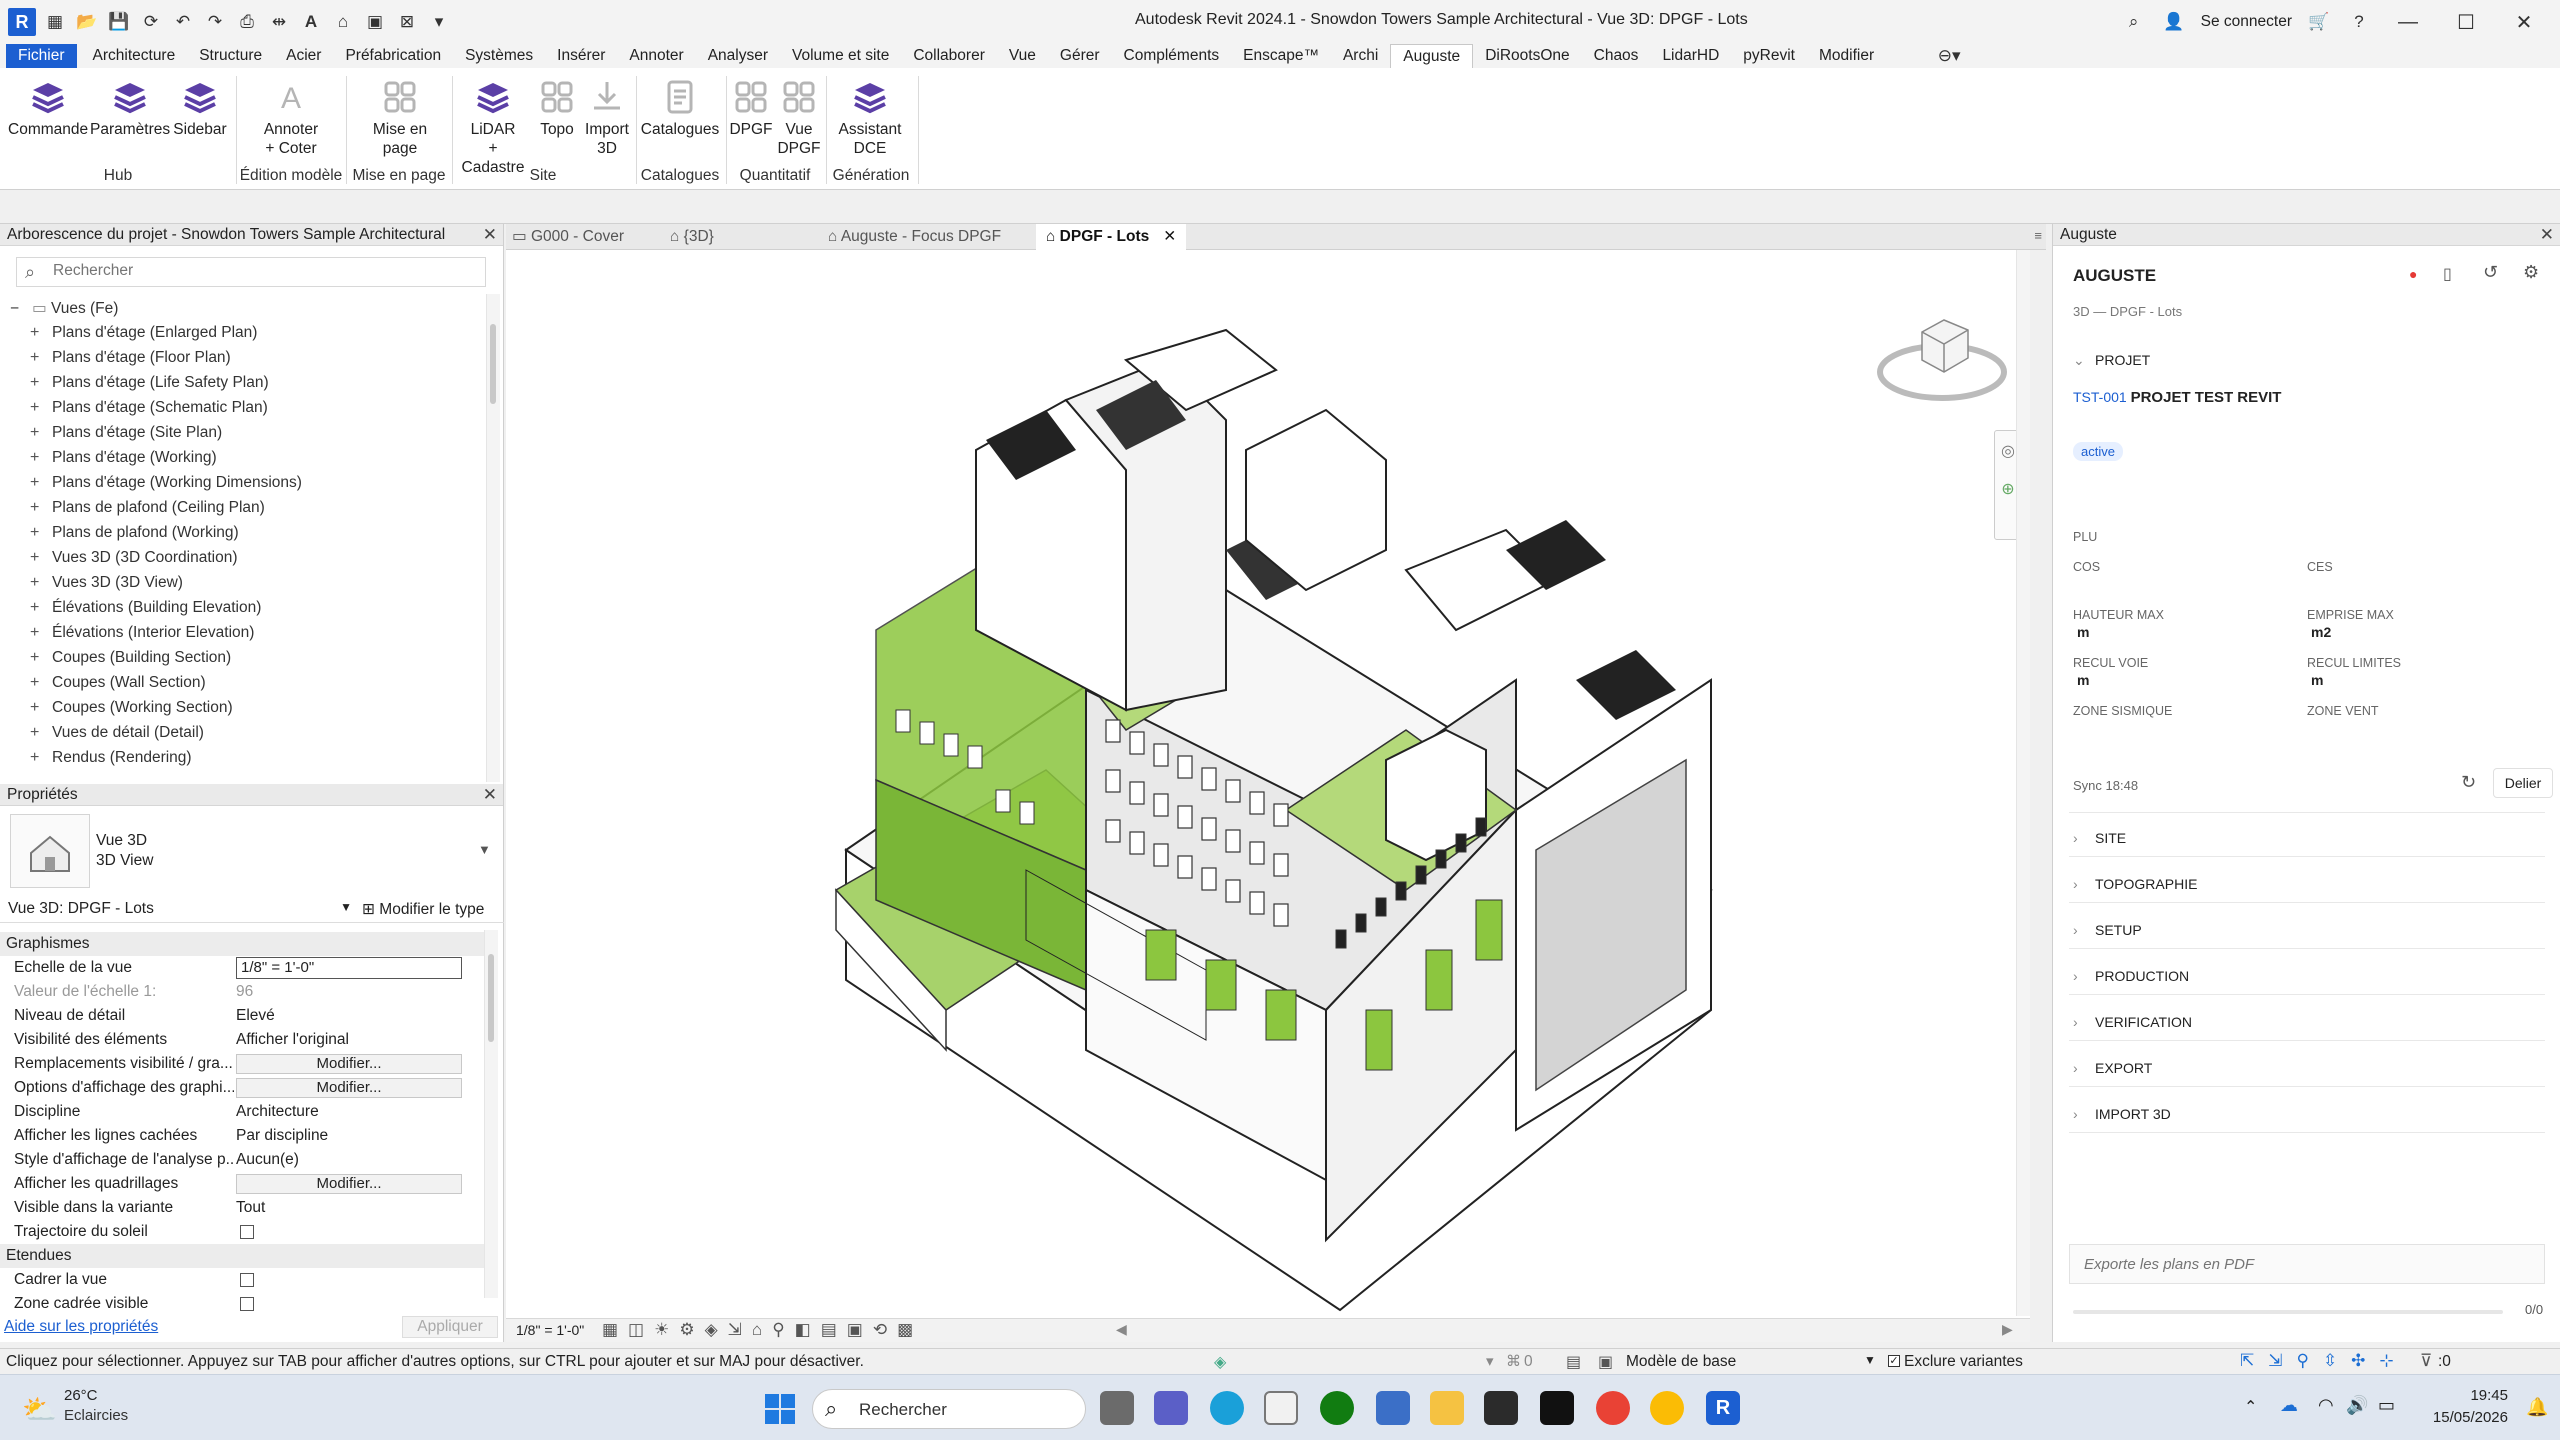 The image size is (2560, 1440). What do you see at coordinates (493, 538) in the screenshot?
I see `browser-scrollbar` at bounding box center [493, 538].